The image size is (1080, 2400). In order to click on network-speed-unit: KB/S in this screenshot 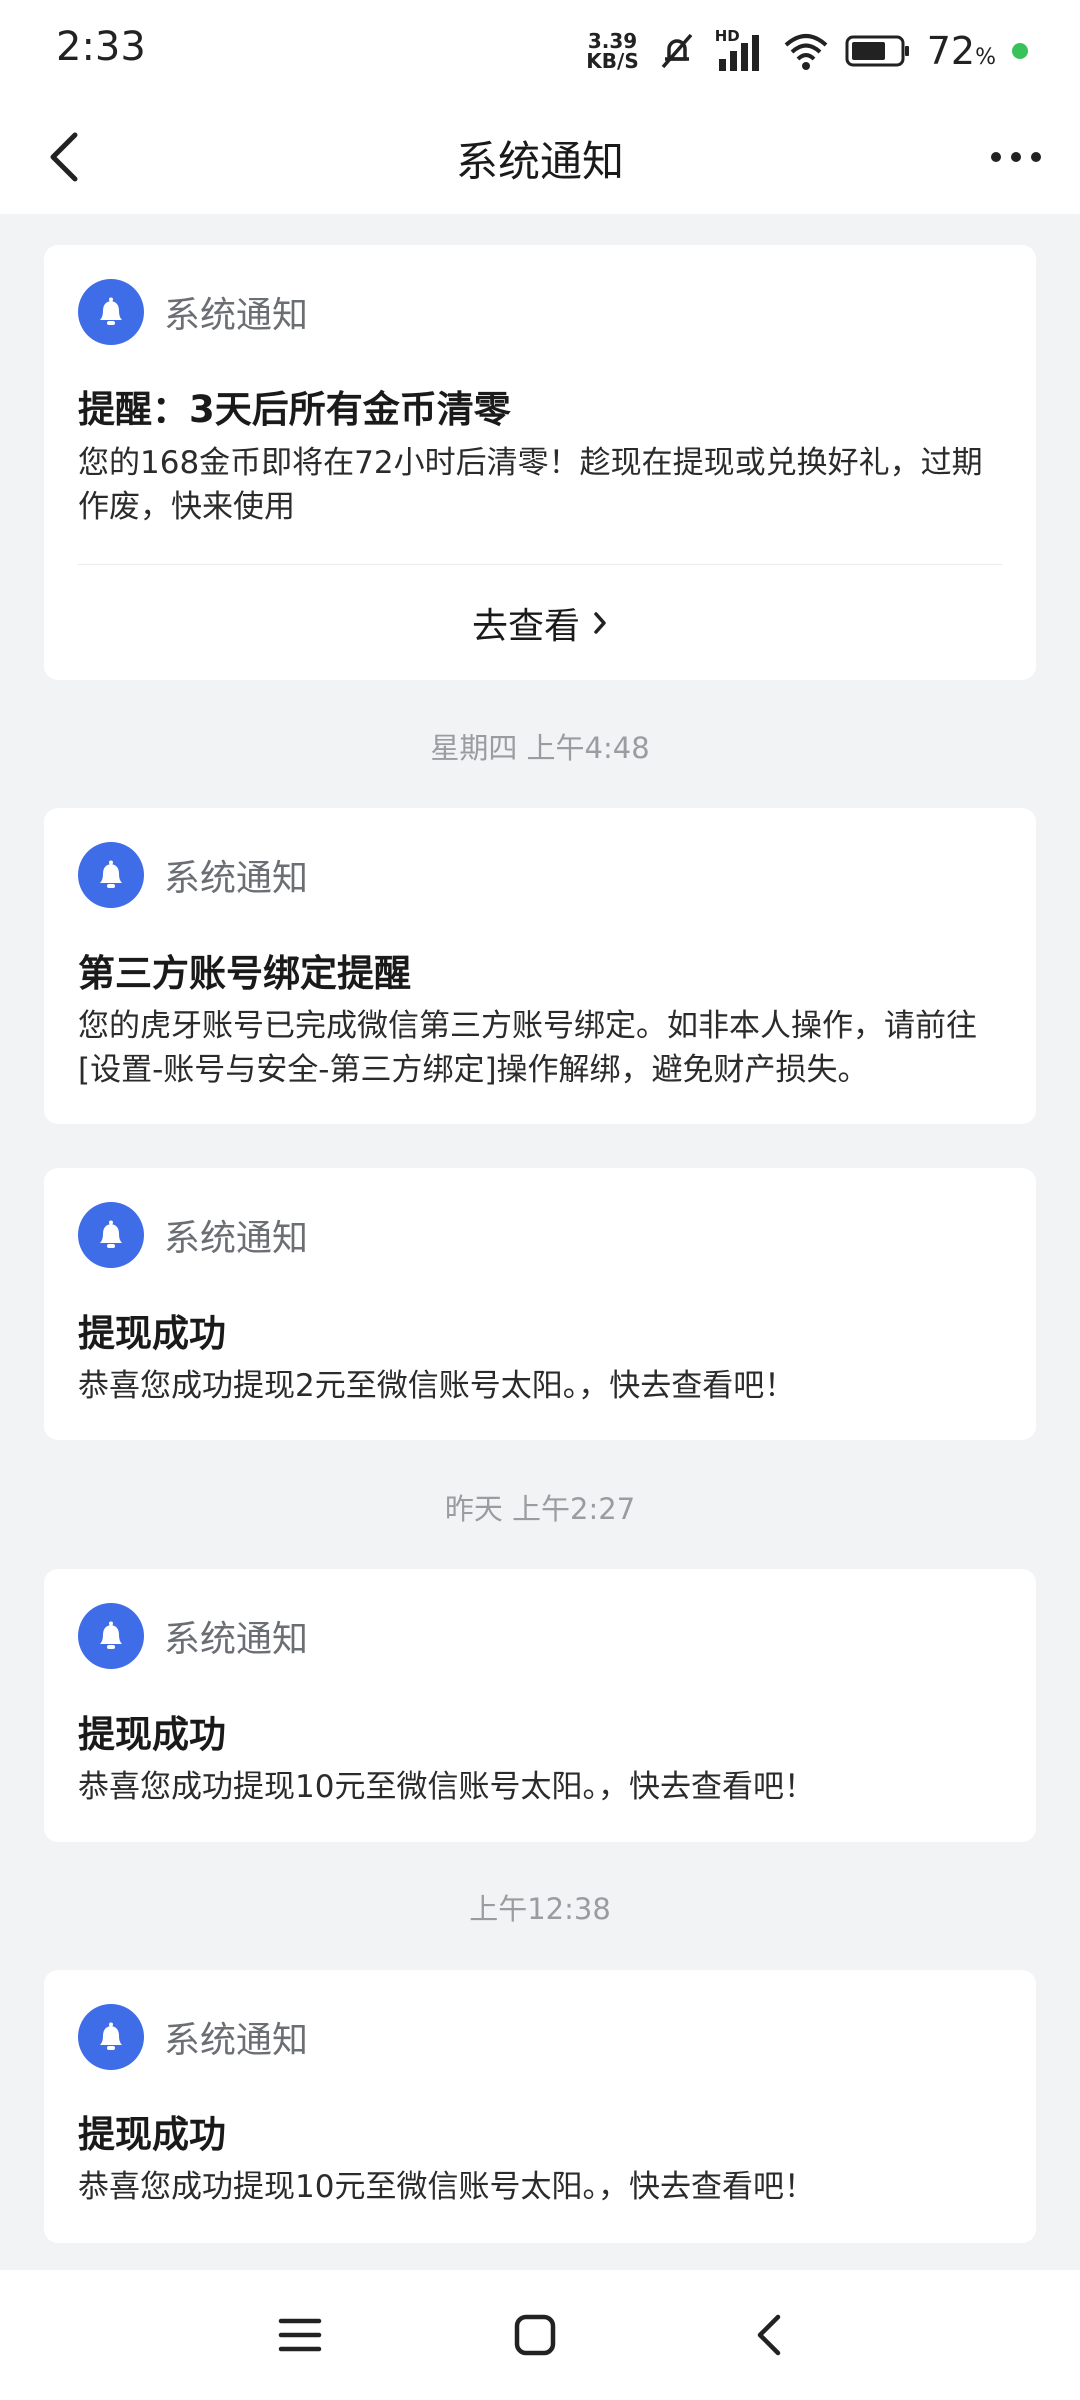, I will do `click(612, 61)`.